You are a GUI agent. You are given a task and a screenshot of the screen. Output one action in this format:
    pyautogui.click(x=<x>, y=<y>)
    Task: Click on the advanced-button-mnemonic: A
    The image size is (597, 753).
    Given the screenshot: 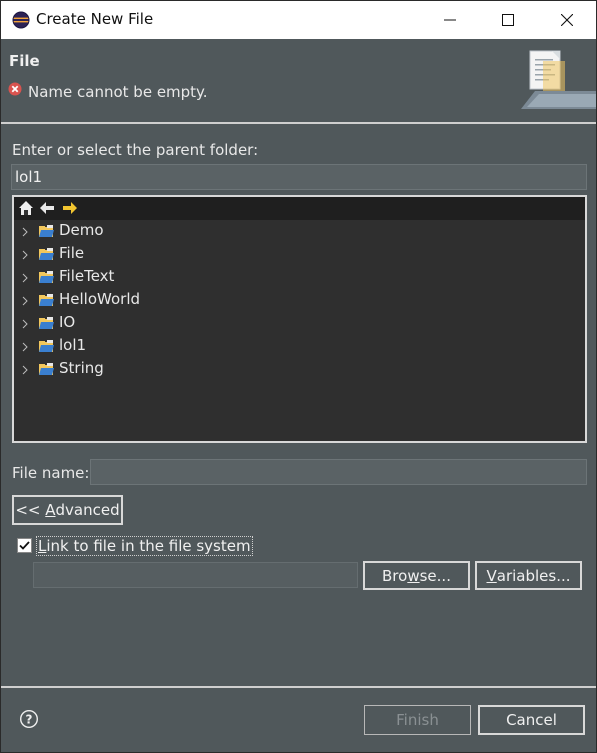 What is the action you would take?
    pyautogui.click(x=50, y=510)
    